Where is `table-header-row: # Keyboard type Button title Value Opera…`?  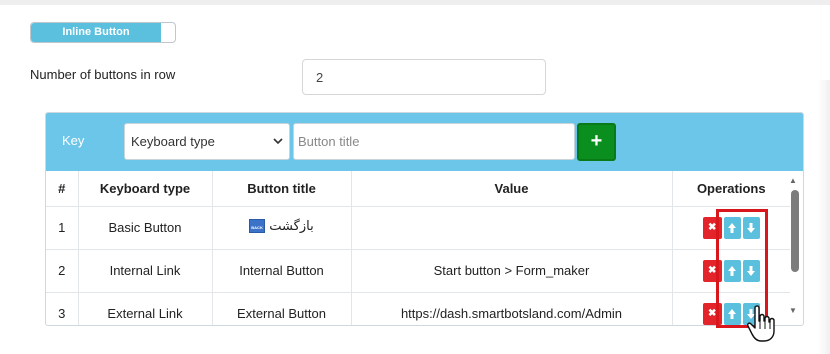 table-header-row: # Keyboard type Button title Value Opera… is located at coordinates (418, 189).